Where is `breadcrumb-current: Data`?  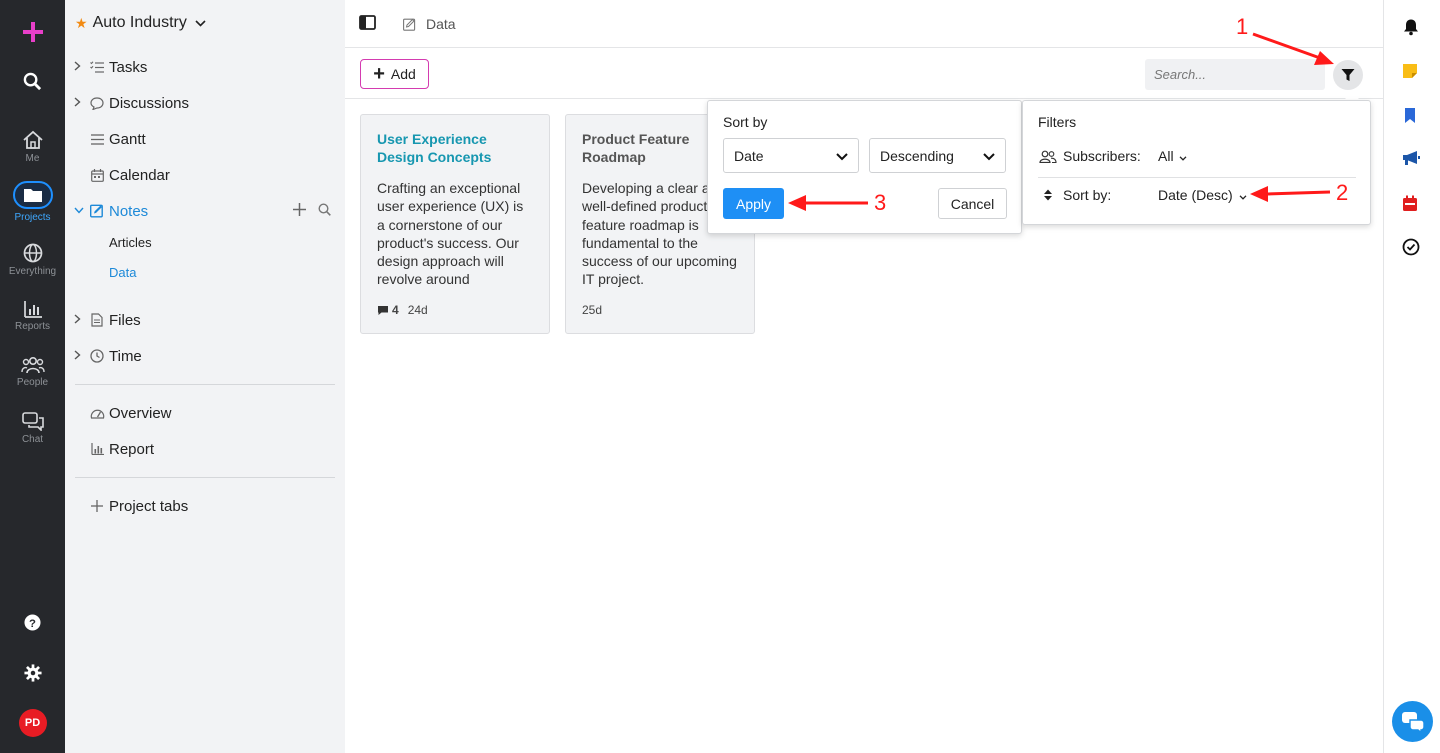
breadcrumb-current: Data is located at coordinates (441, 24).